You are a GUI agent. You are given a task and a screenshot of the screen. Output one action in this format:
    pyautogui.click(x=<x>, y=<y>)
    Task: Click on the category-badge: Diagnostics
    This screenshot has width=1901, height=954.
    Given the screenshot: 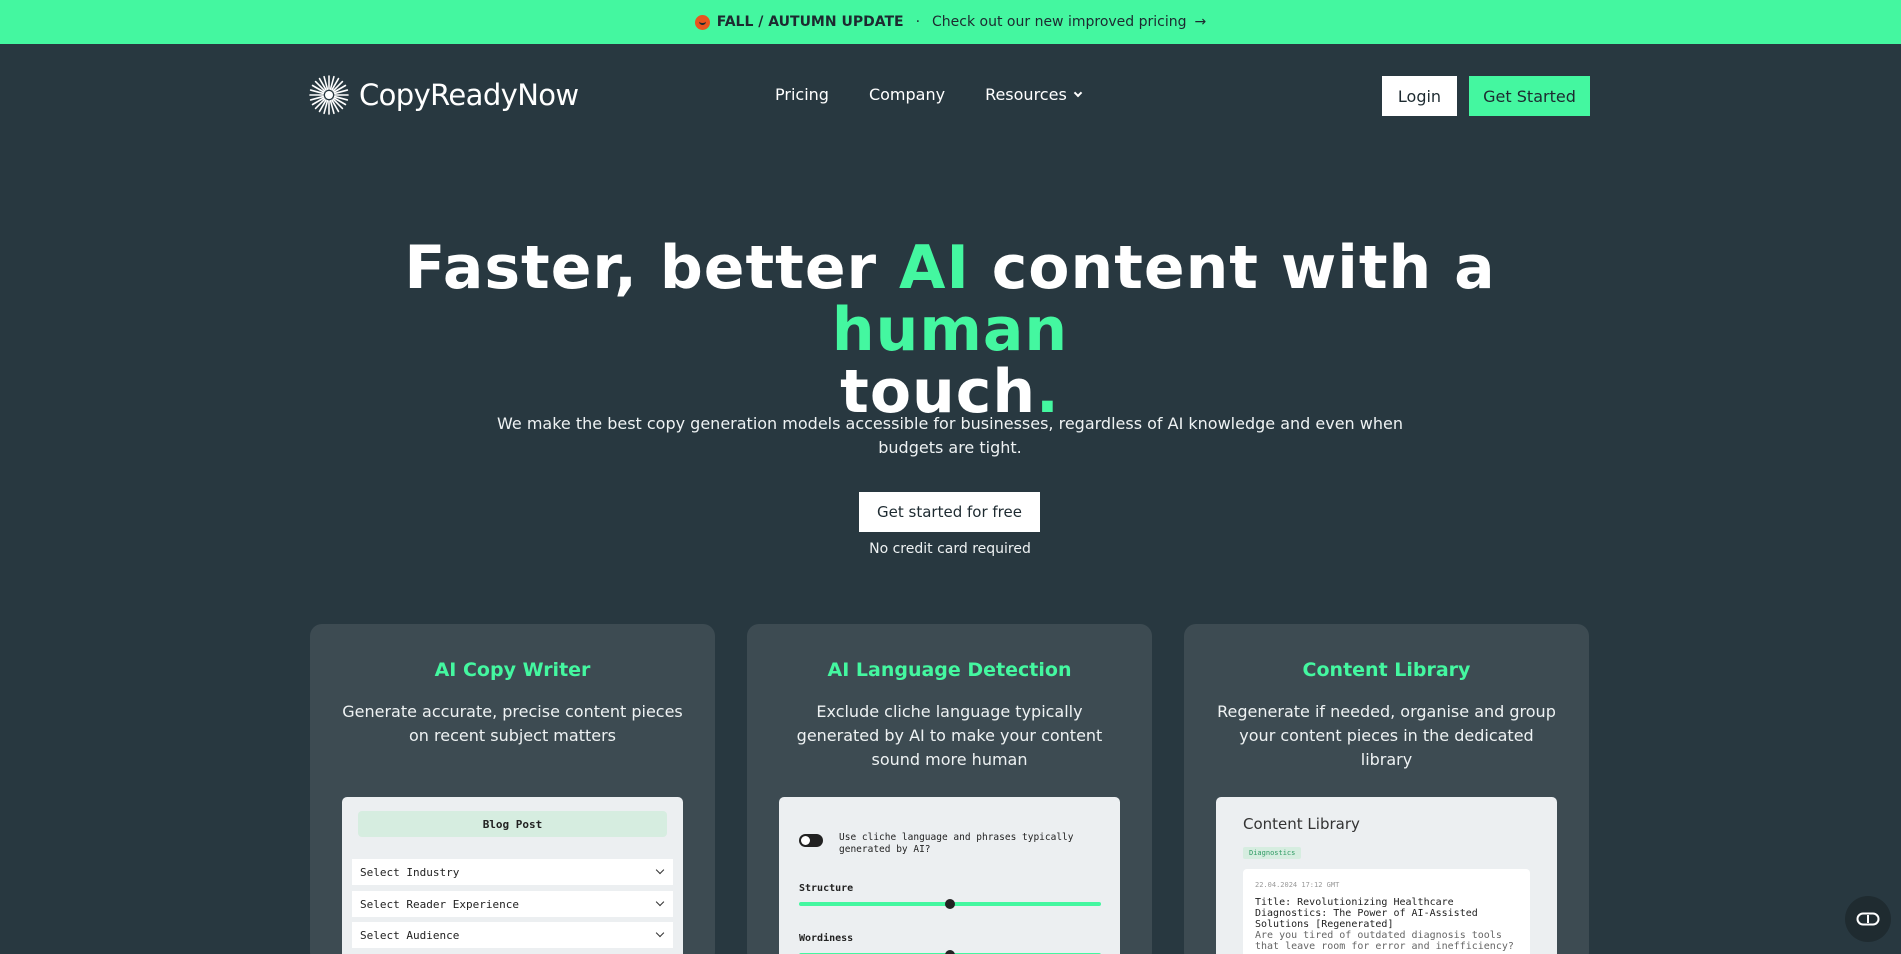 What is the action you would take?
    pyautogui.click(x=1272, y=853)
    